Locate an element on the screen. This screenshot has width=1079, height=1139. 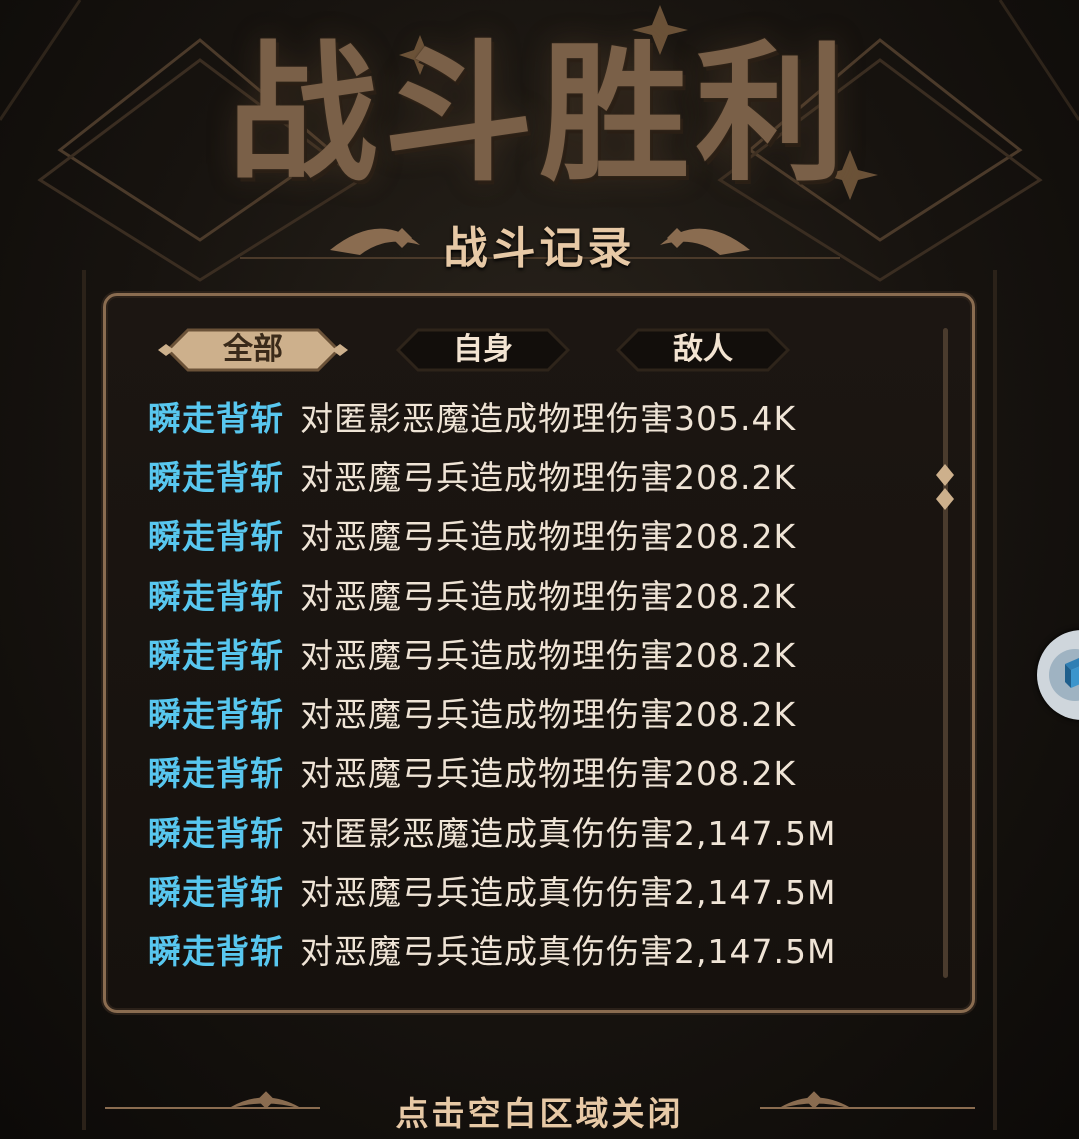
tab-enemy-label: 敌人 is located at coordinates (703, 349).